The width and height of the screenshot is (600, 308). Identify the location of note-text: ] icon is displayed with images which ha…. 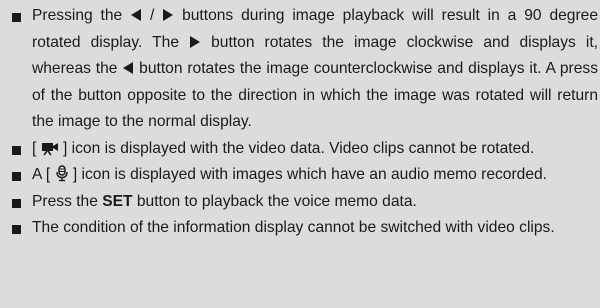
(308, 174).